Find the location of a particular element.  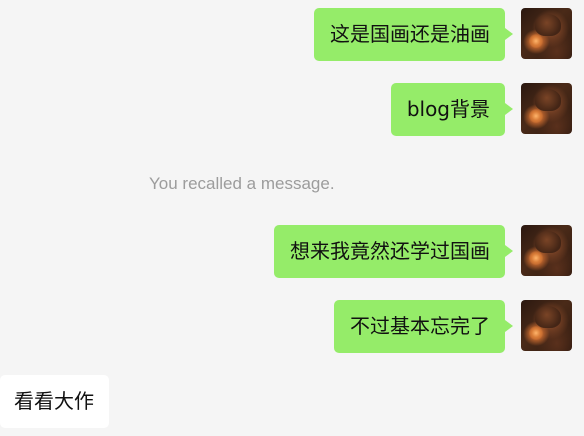

outgoing-message-bubble: 想来我竟然还学过国画 is located at coordinates (393, 251).